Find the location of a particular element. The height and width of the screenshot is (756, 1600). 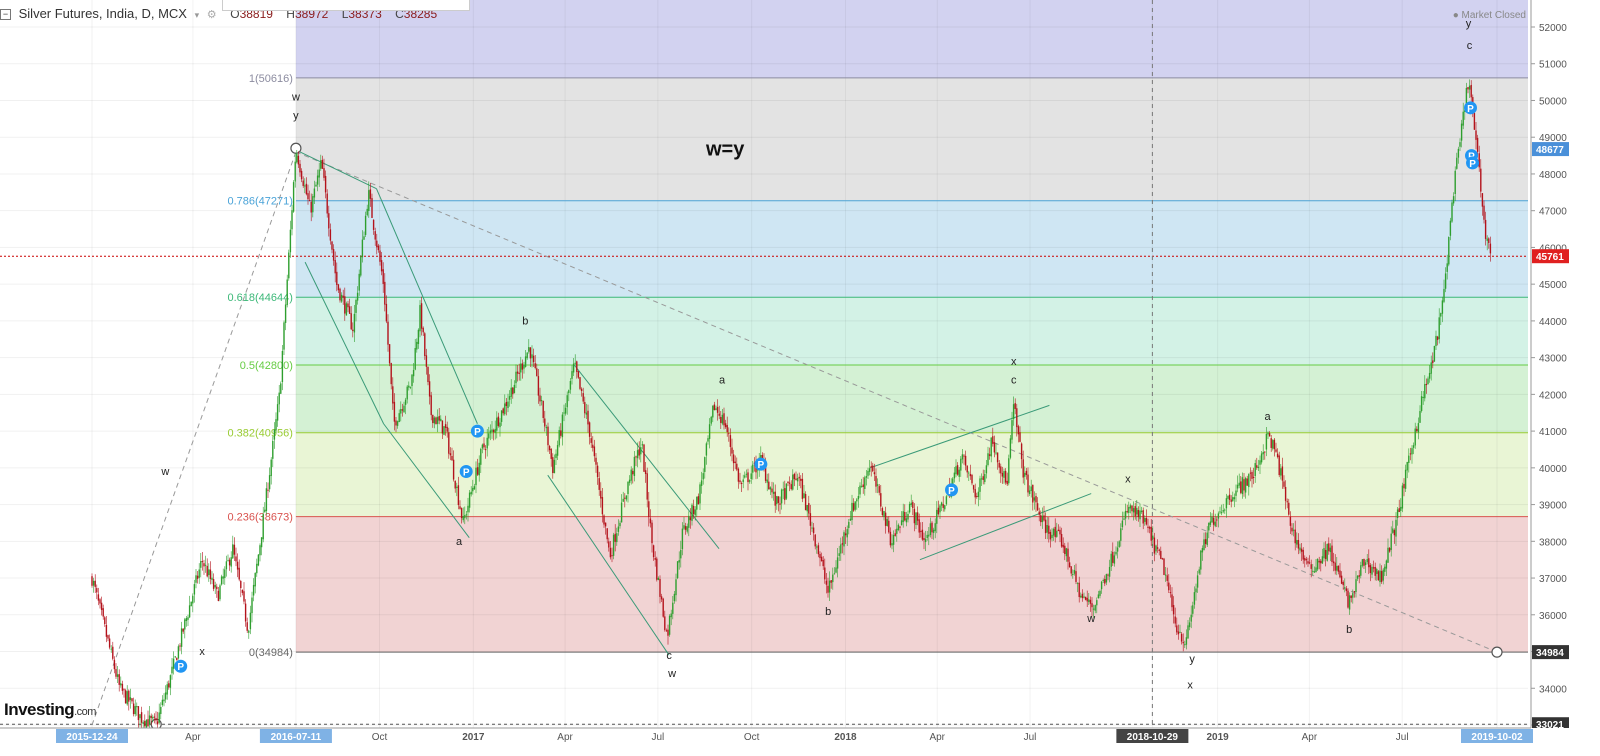

annotation-text: w=y is located at coordinates (725, 150).